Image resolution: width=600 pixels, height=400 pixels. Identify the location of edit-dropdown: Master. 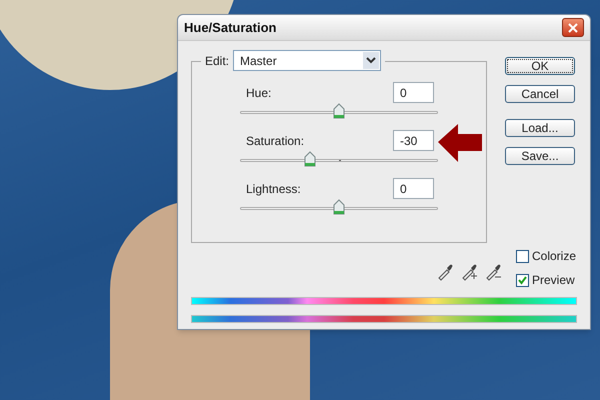
(307, 60).